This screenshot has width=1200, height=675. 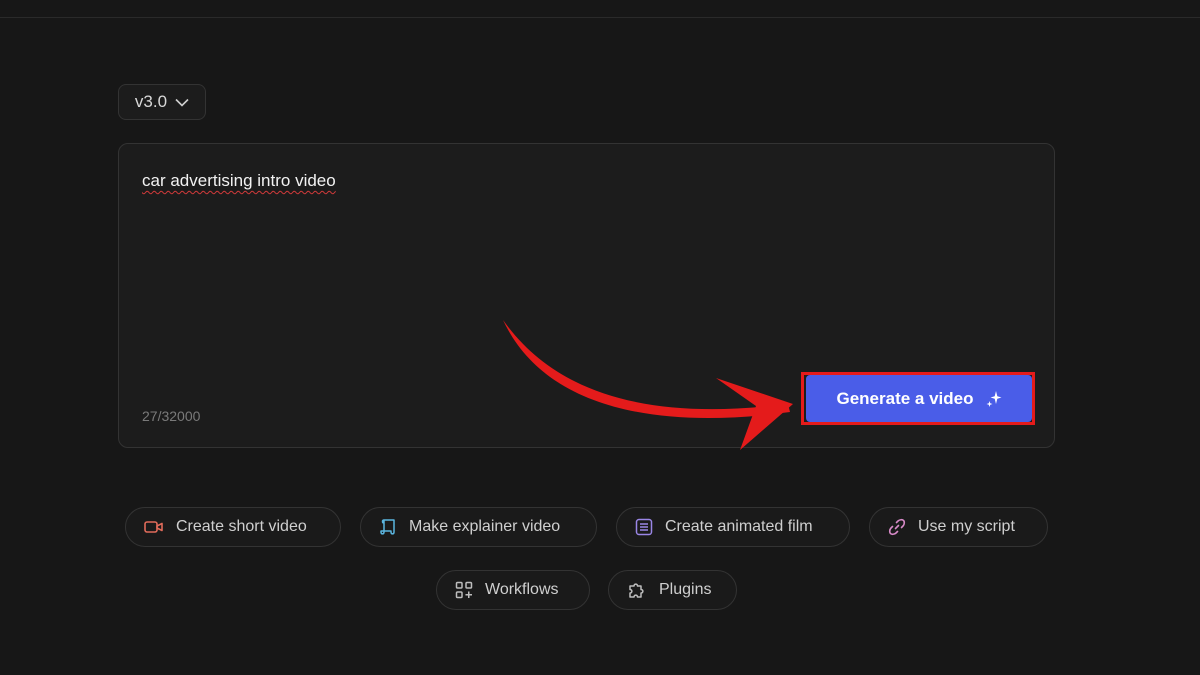 What do you see at coordinates (387, 527) in the screenshot?
I see `scroll-icon` at bounding box center [387, 527].